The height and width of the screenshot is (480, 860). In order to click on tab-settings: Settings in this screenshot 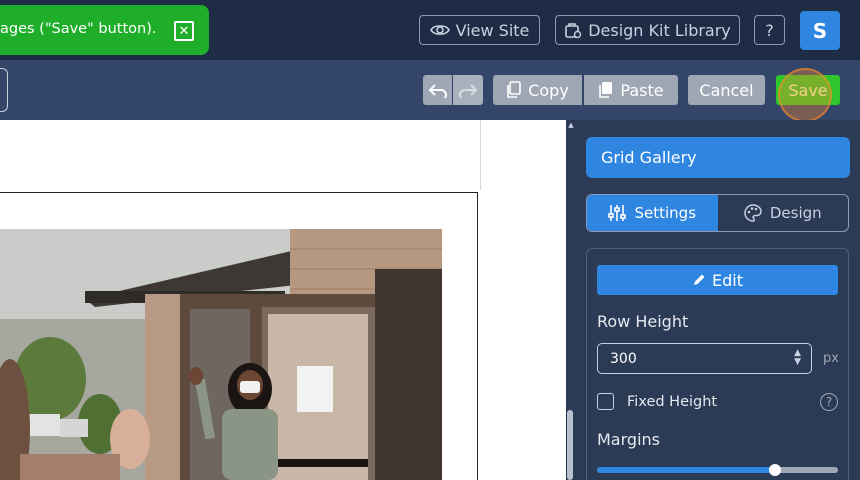, I will do `click(652, 213)`.